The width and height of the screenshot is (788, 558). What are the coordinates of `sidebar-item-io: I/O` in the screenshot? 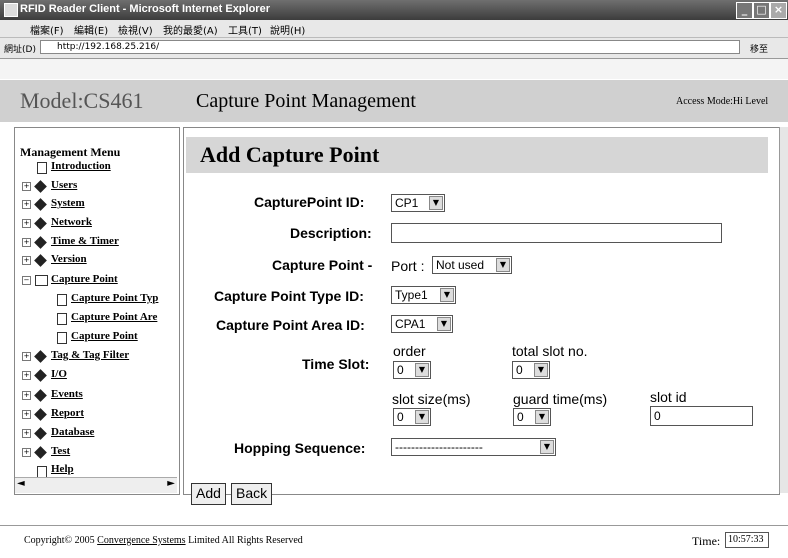 It's located at (59, 374).